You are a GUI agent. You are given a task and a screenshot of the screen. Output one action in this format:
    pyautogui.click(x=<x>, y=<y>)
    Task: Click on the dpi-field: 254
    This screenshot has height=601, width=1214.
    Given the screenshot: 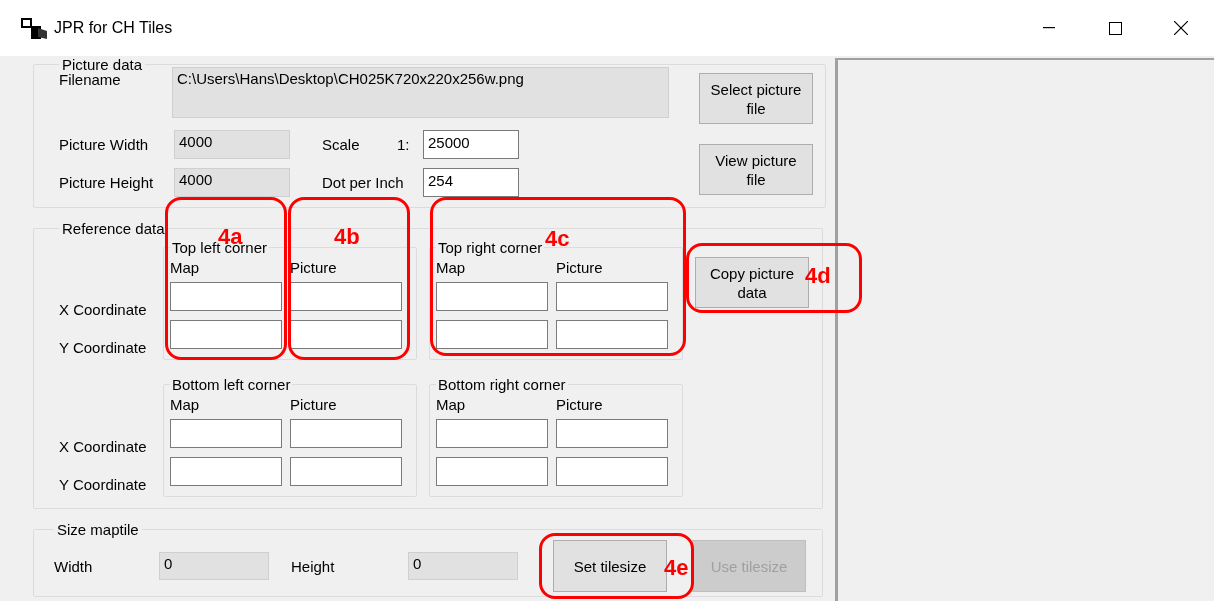 What is the action you would take?
    pyautogui.click(x=471, y=182)
    